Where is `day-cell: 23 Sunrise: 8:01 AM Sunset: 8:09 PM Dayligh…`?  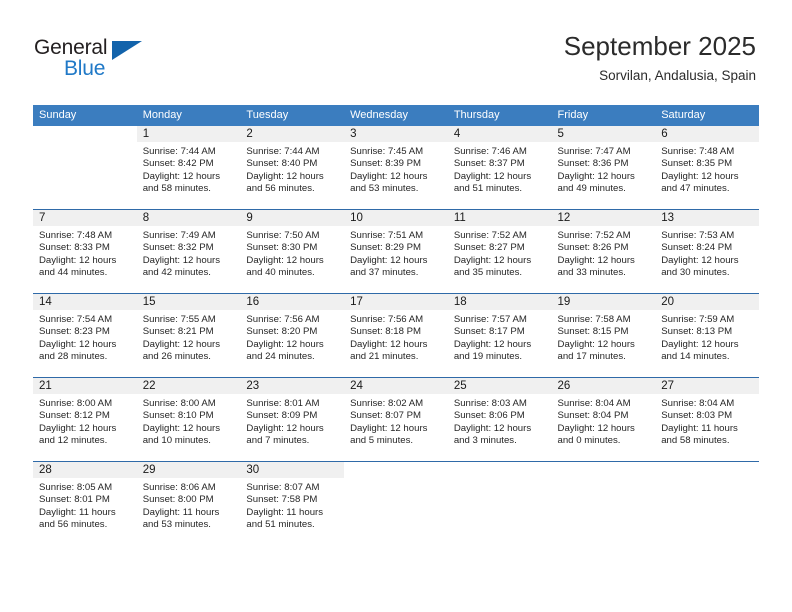 day-cell: 23 Sunrise: 8:01 AM Sunset: 8:09 PM Dayligh… is located at coordinates (292, 419).